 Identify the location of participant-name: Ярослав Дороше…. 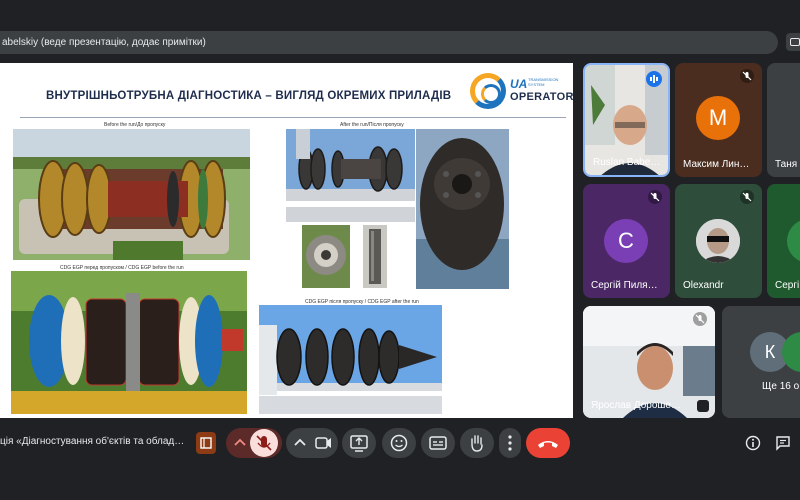
(636, 405).